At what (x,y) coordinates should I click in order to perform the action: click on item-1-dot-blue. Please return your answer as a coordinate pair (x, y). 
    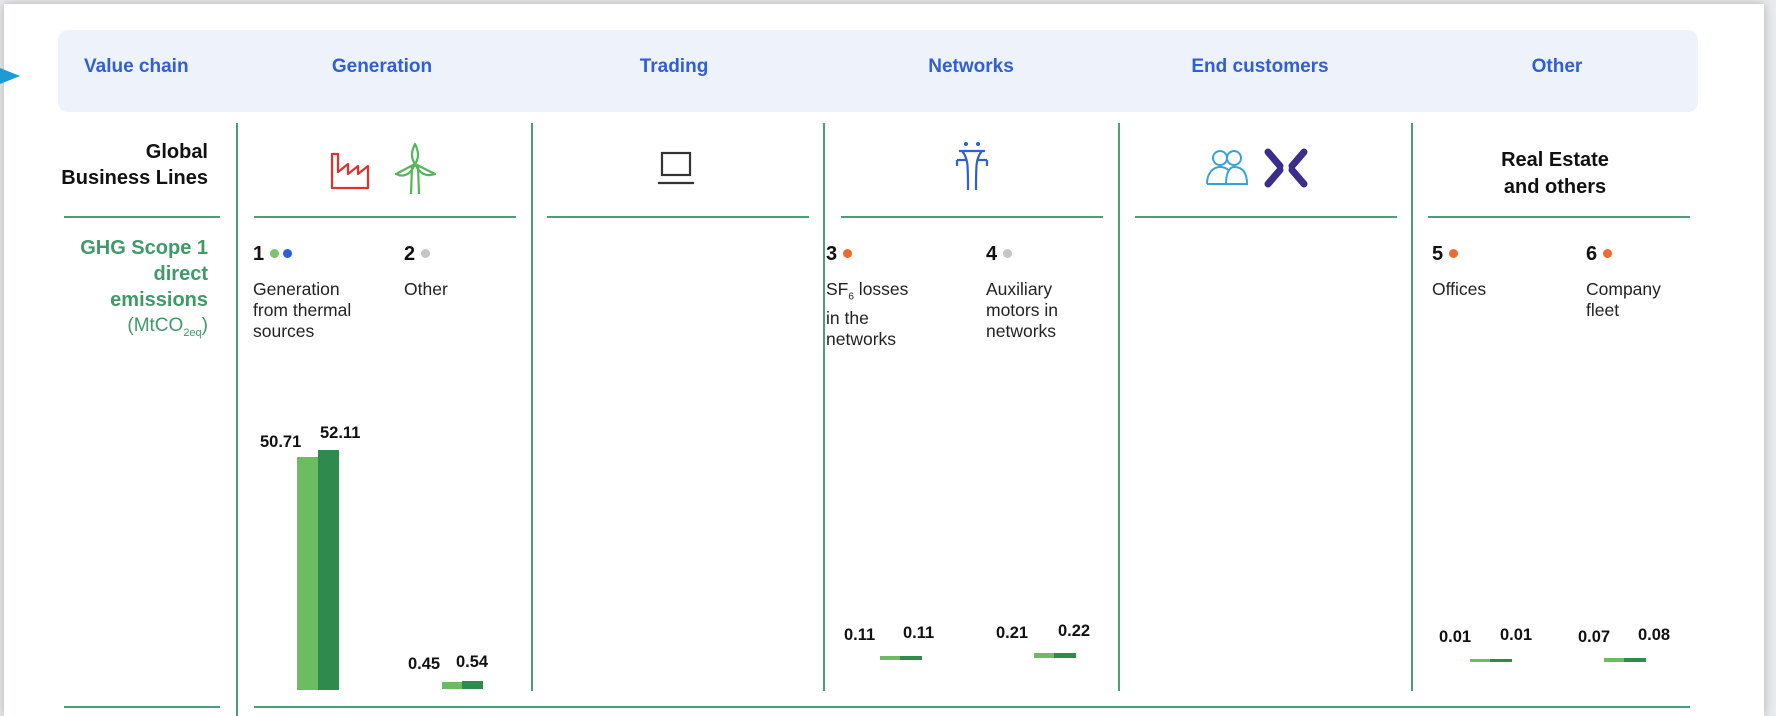
    Looking at the image, I should click on (288, 253).